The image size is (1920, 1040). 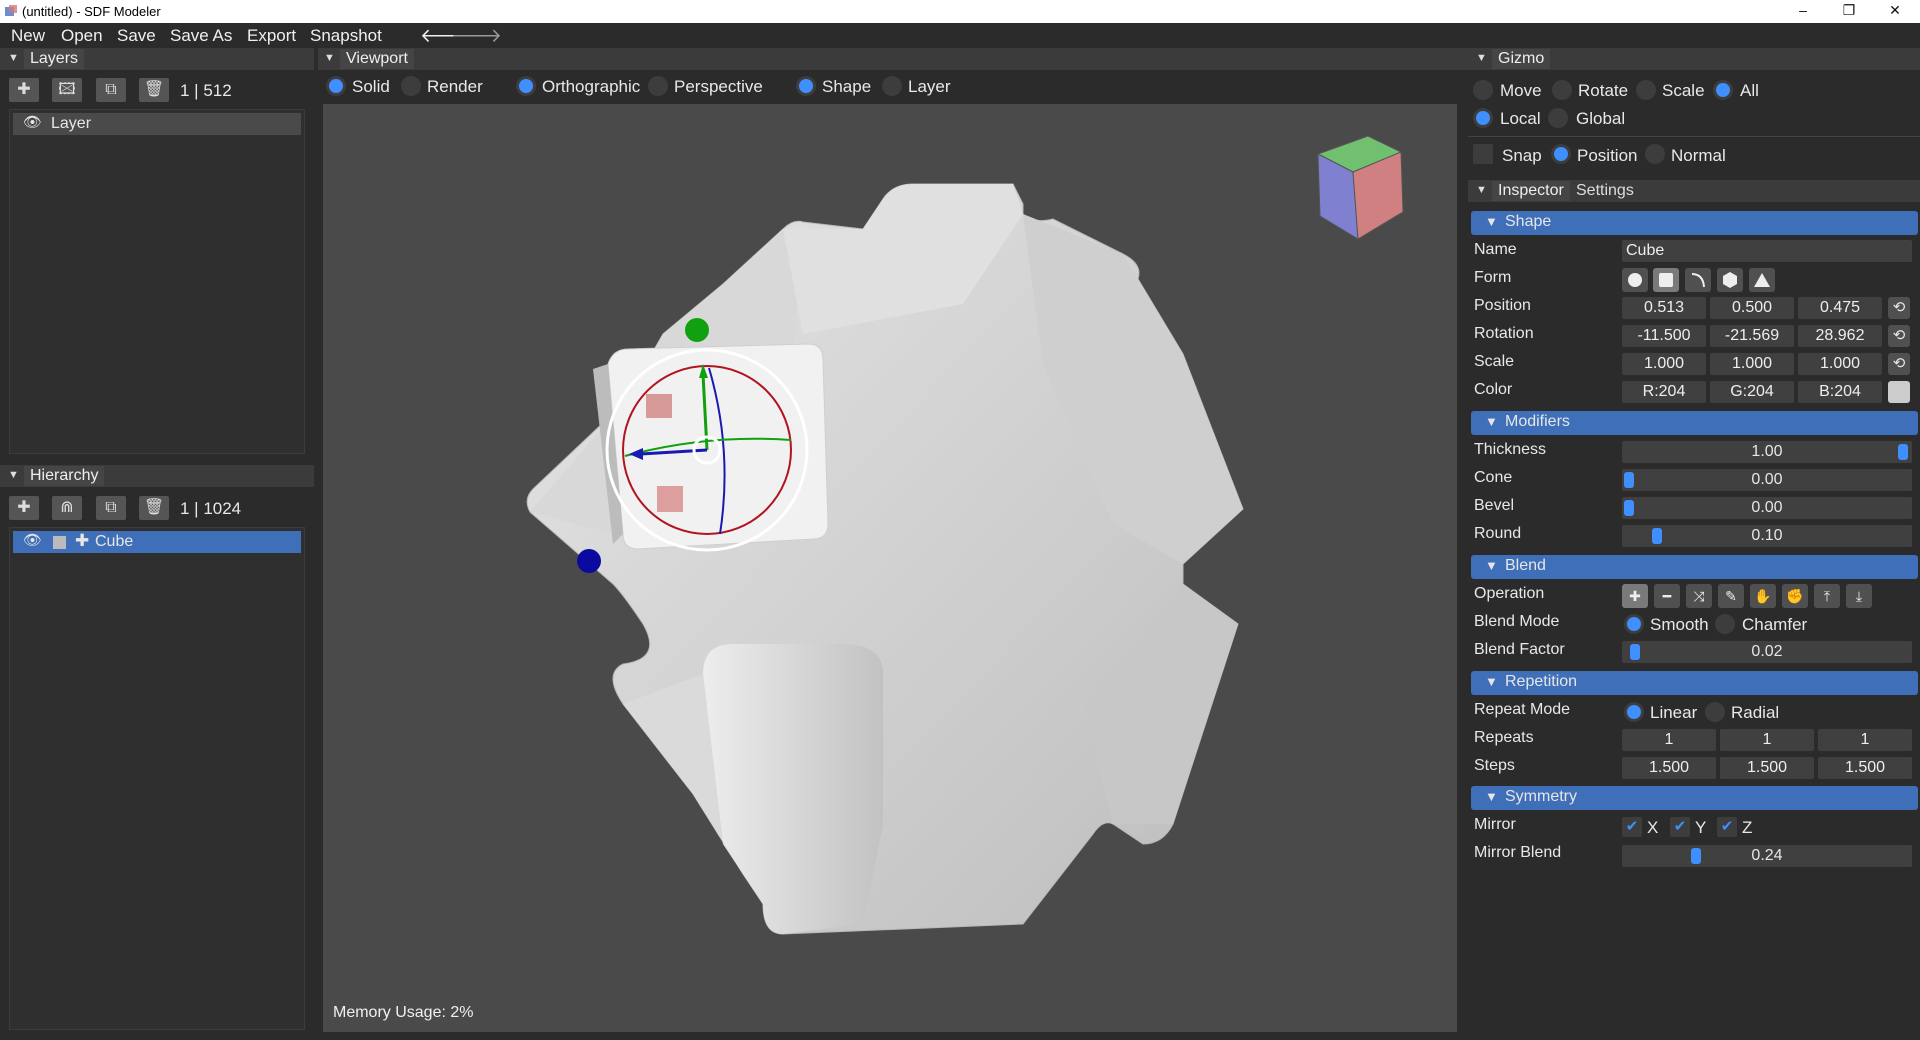 What do you see at coordinates (336, 86) in the screenshot?
I see `solid-radio` at bounding box center [336, 86].